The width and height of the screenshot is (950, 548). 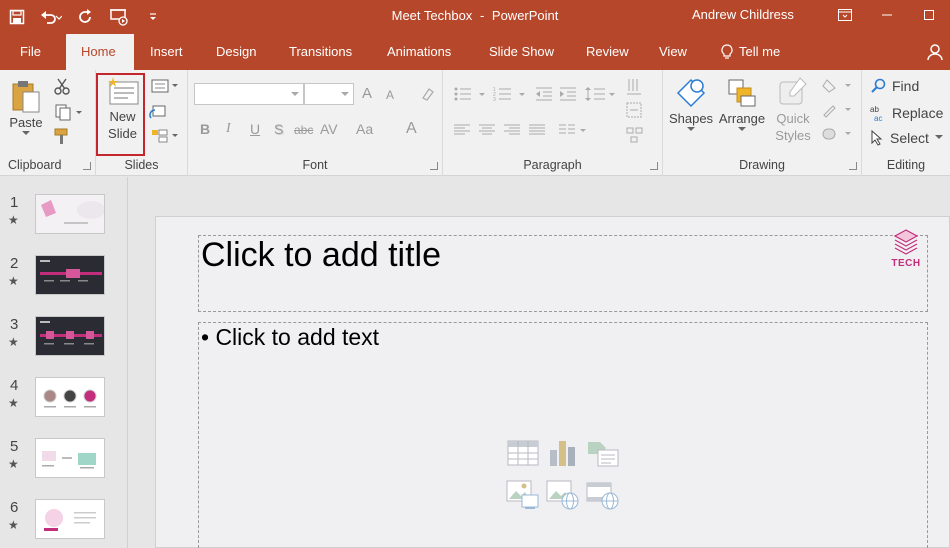 I want to click on user-name: Andrew Childress, so click(x=743, y=15).